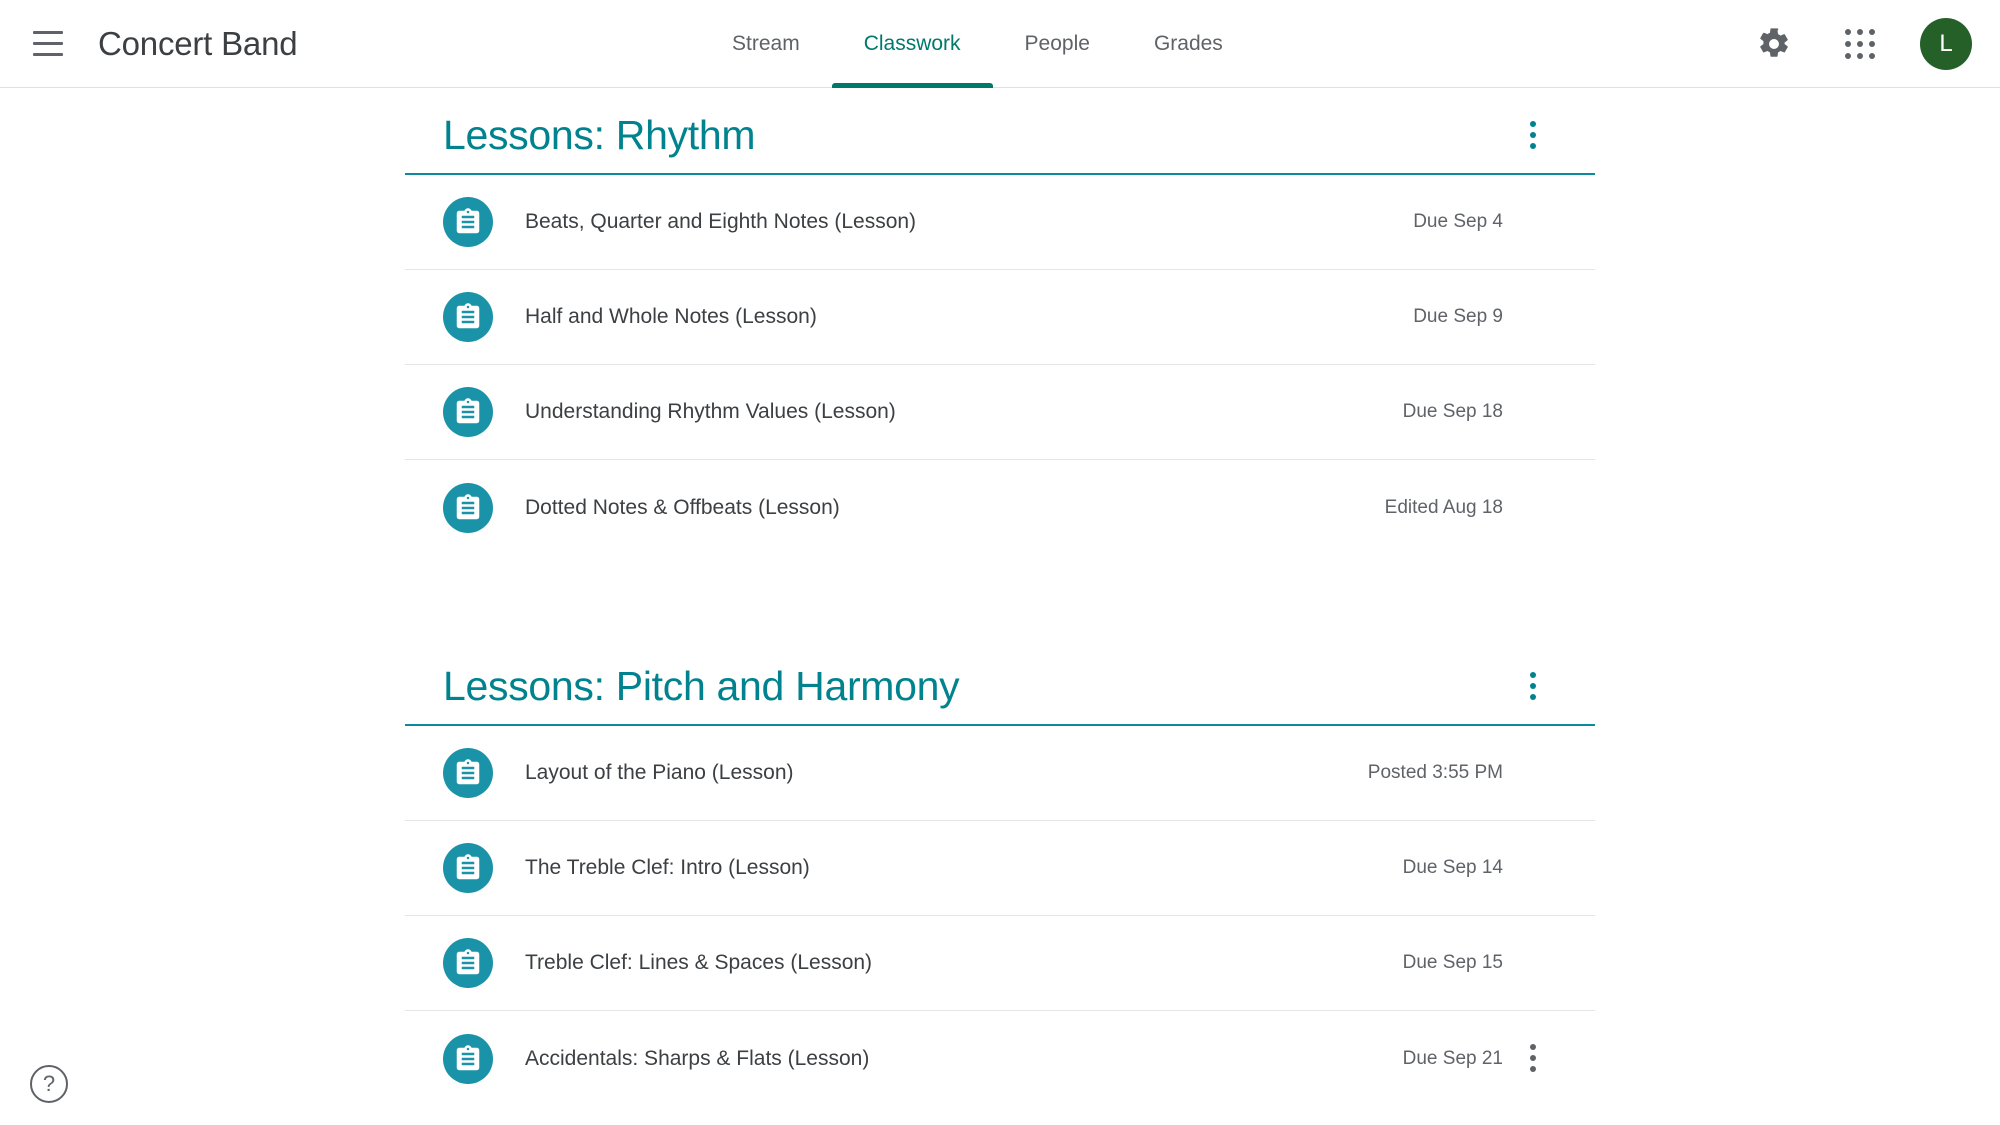 This screenshot has width=2000, height=1125. Describe the element at coordinates (1774, 44) in the screenshot. I see `settings-gear-icon` at that location.